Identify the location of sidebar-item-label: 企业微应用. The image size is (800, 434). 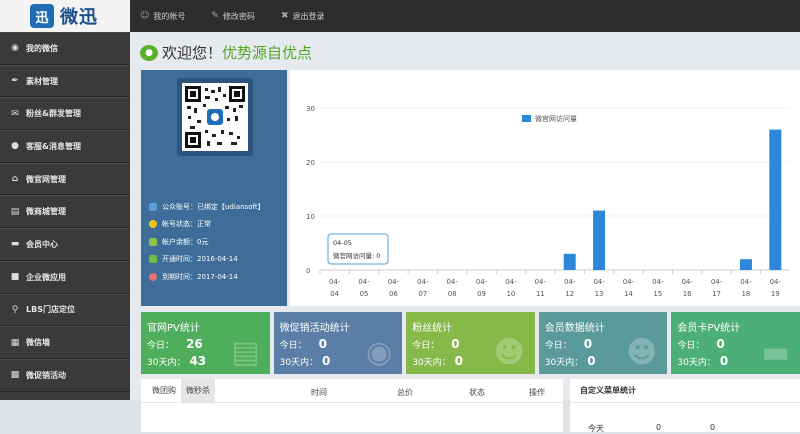
(46, 277).